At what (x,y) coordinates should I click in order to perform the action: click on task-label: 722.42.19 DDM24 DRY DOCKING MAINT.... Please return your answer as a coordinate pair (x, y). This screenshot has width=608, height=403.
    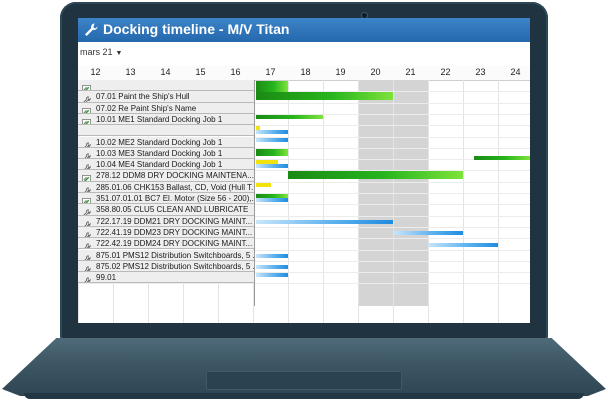
    Looking at the image, I should click on (174, 244).